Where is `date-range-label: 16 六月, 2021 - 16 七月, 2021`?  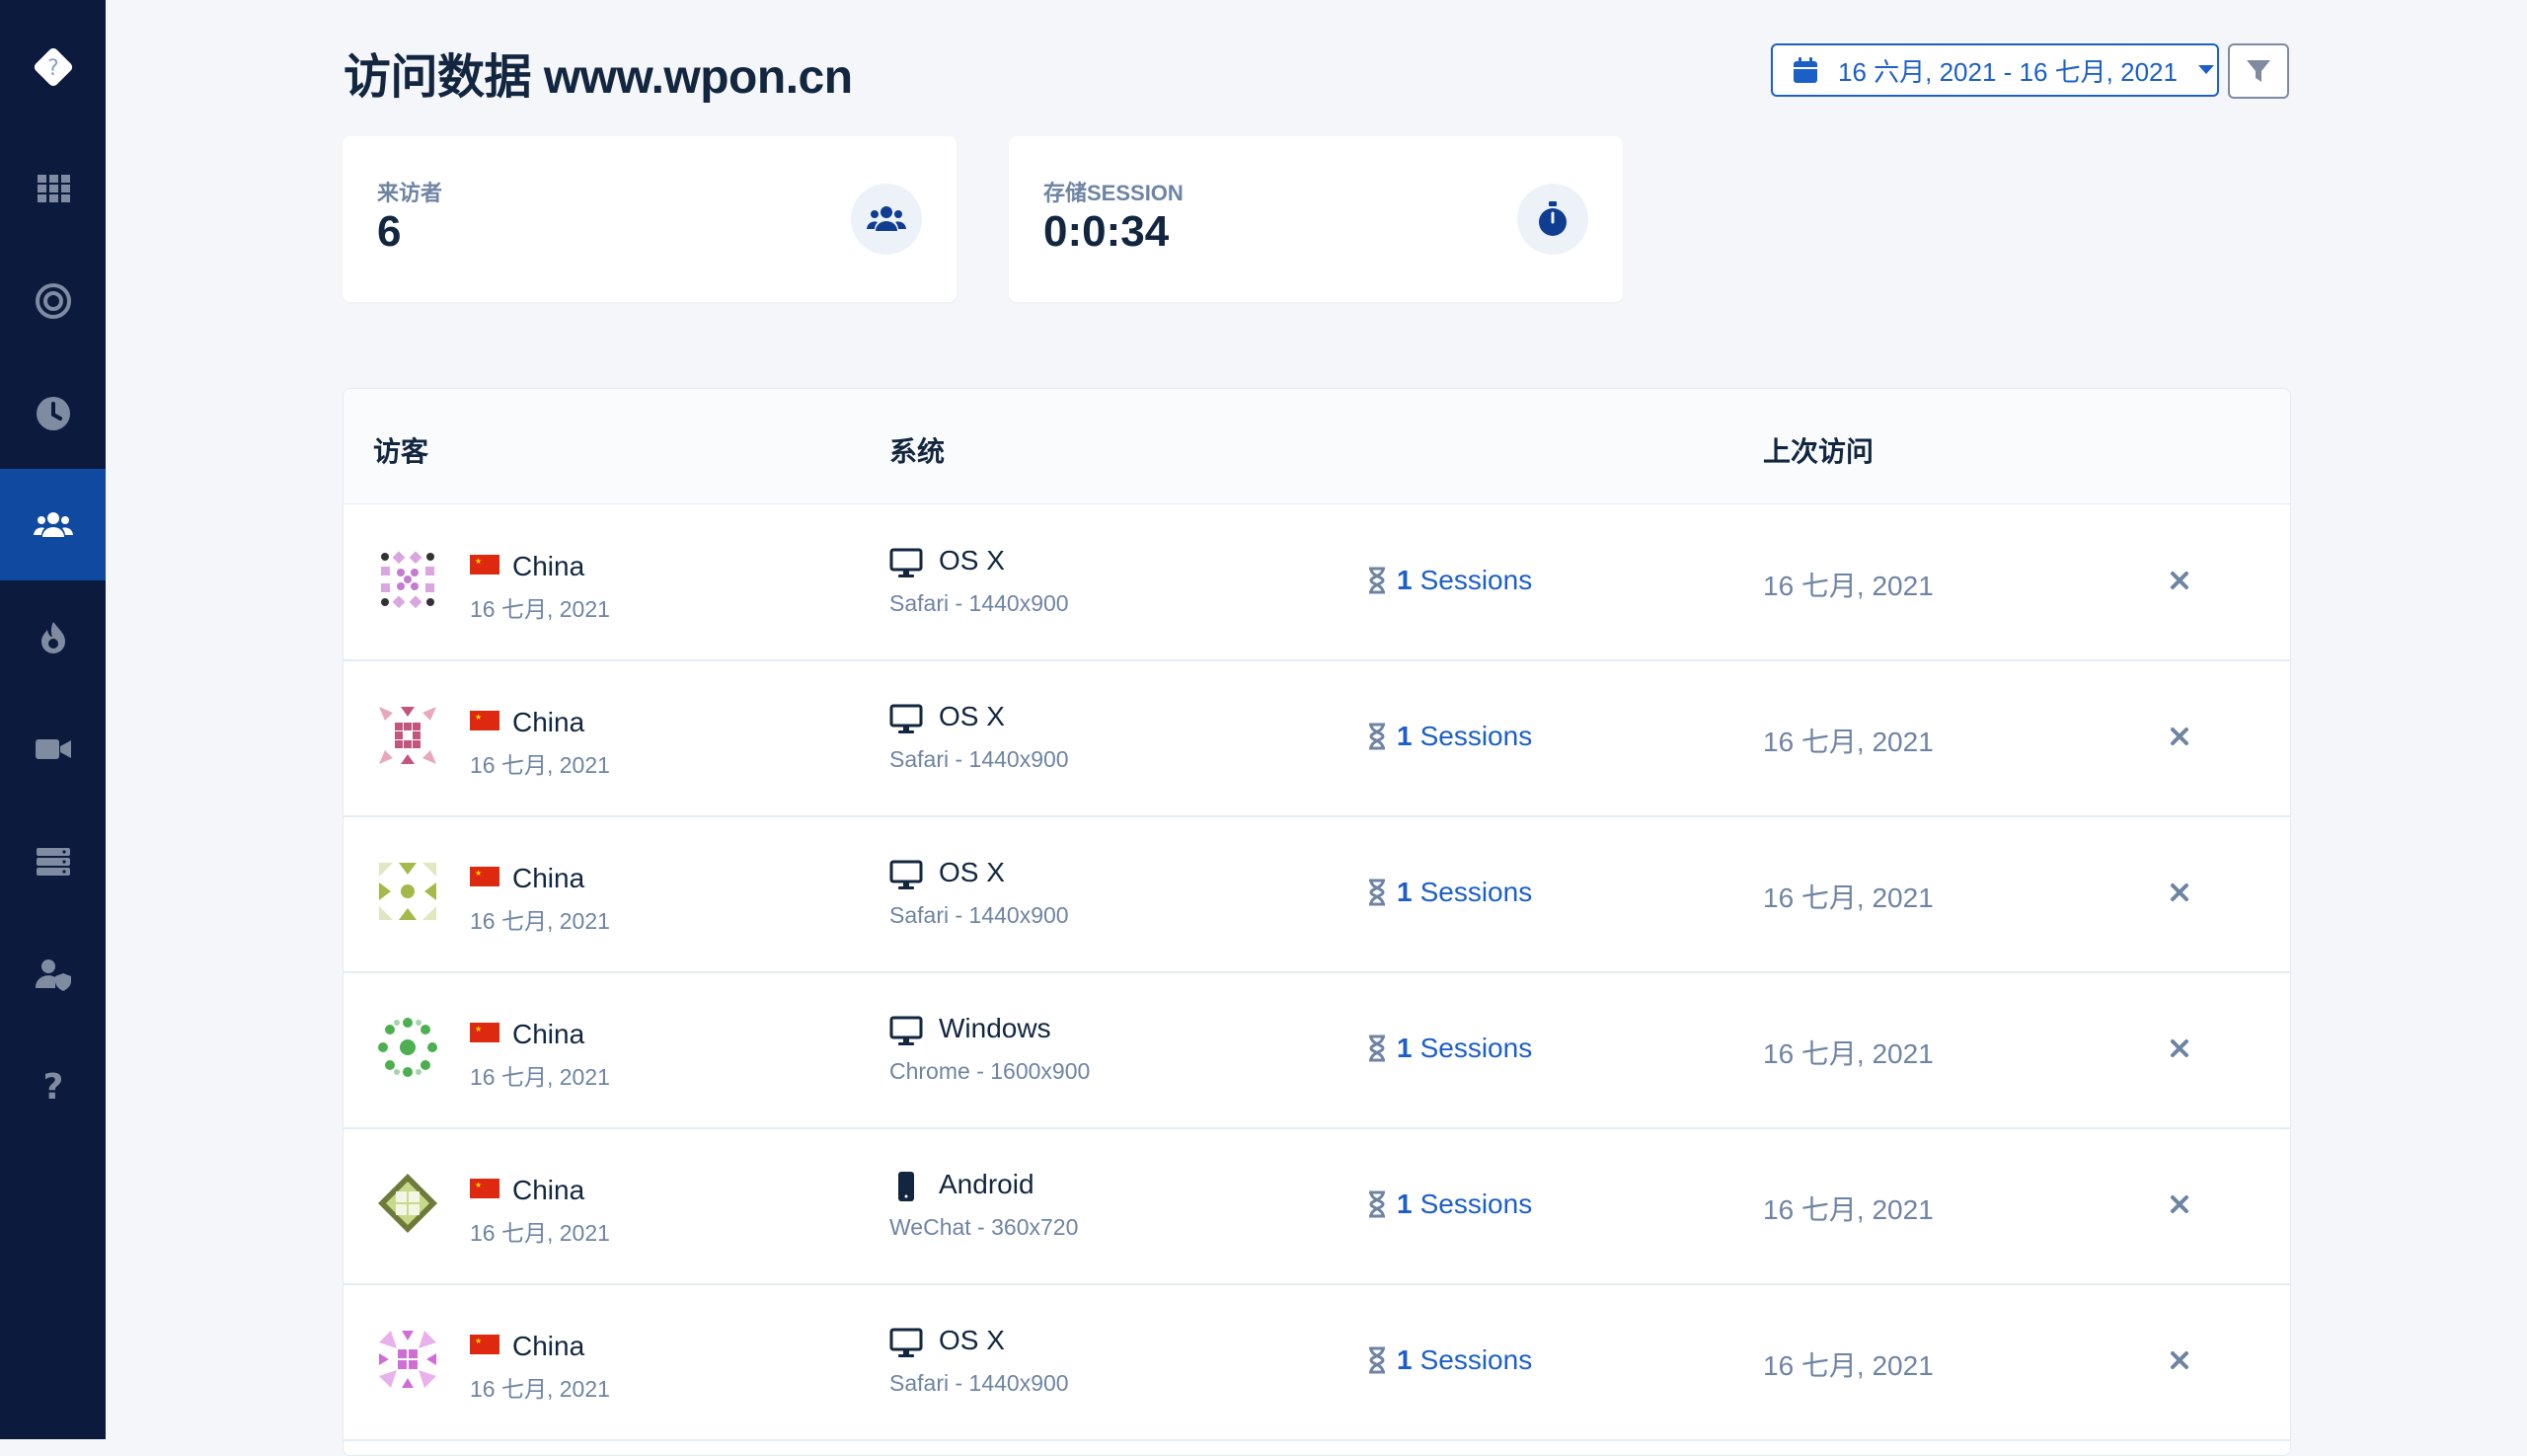 date-range-label: 16 六月, 2021 - 16 七月, 2021 is located at coordinates (2008, 71).